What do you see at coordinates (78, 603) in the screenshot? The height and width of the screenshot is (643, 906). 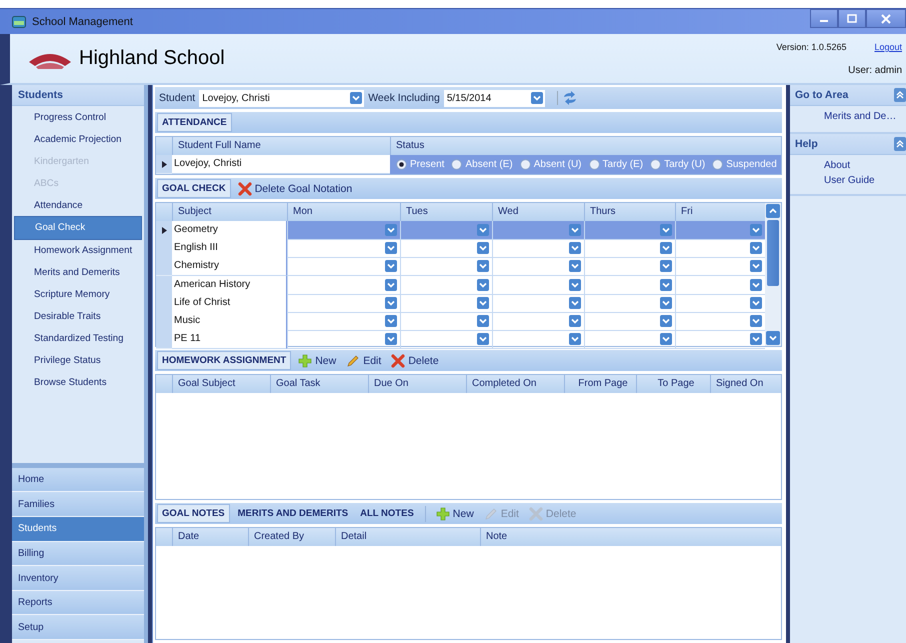 I see `nav-button: Reports` at bounding box center [78, 603].